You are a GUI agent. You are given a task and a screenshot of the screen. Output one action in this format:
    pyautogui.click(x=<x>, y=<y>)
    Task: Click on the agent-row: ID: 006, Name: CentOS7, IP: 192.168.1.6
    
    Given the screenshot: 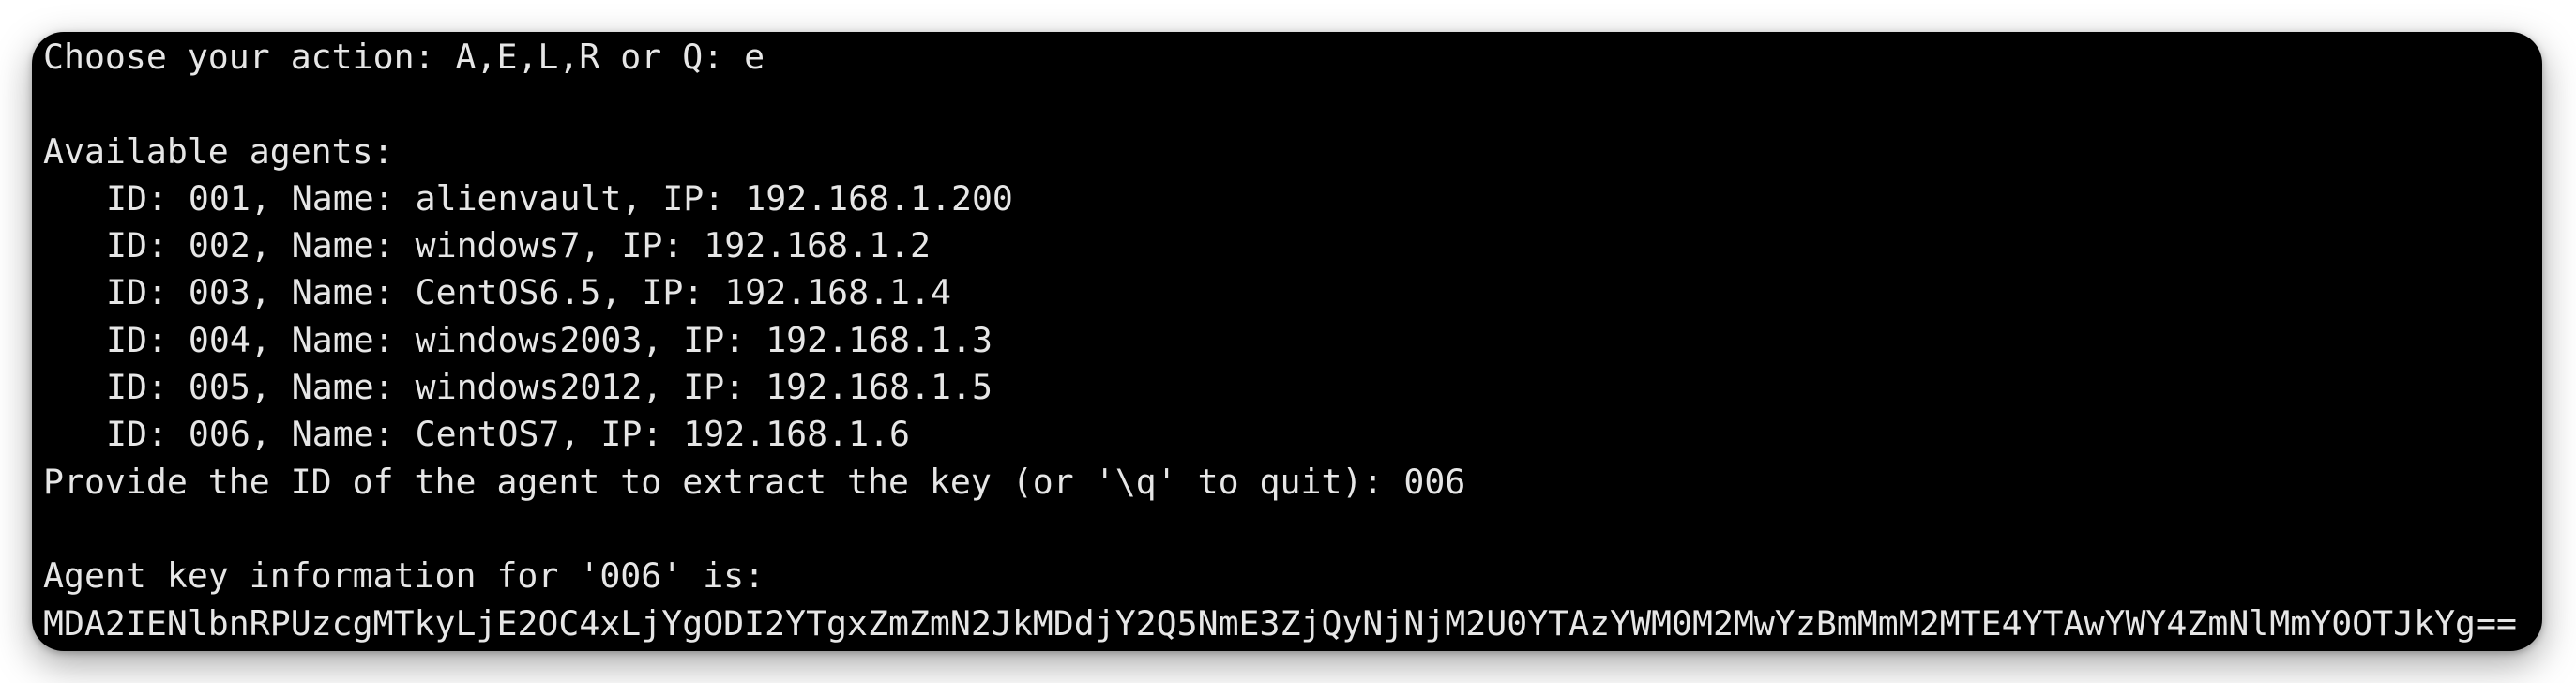 What is the action you would take?
    pyautogui.click(x=508, y=434)
    